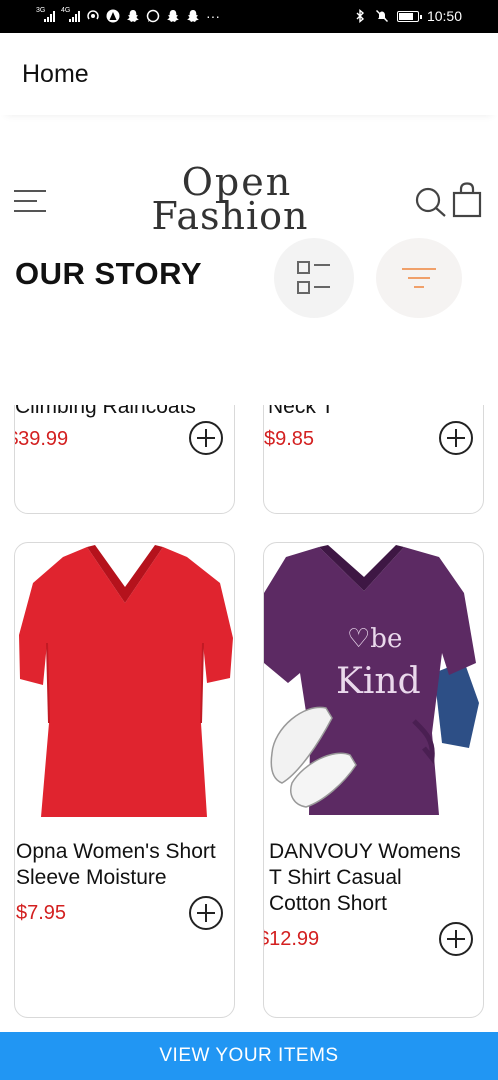 The height and width of the screenshot is (1080, 498). I want to click on product-name: Climbing Raincoats, so click(105, 411).